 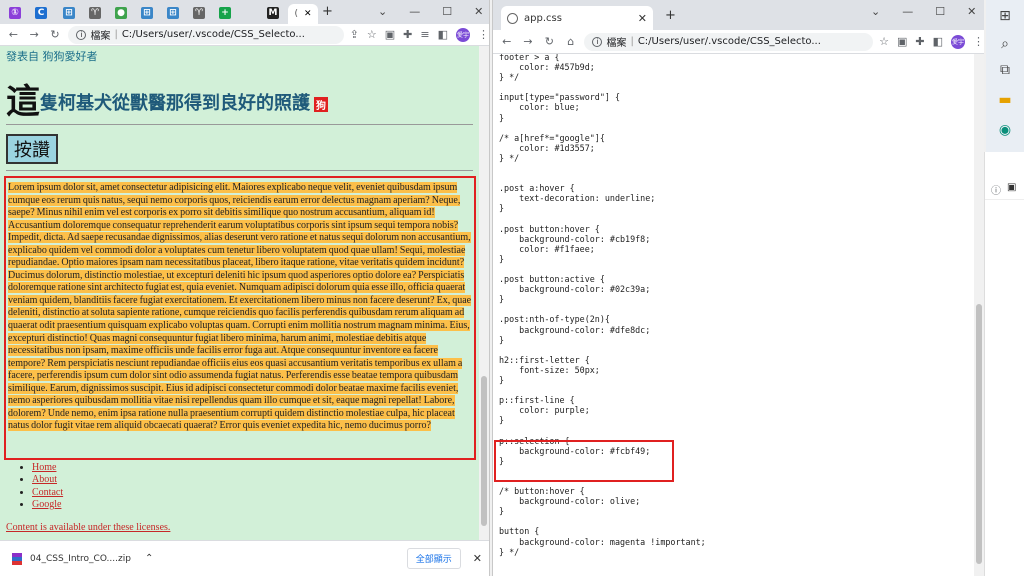 I want to click on tab-2: C, so click(x=41, y=13).